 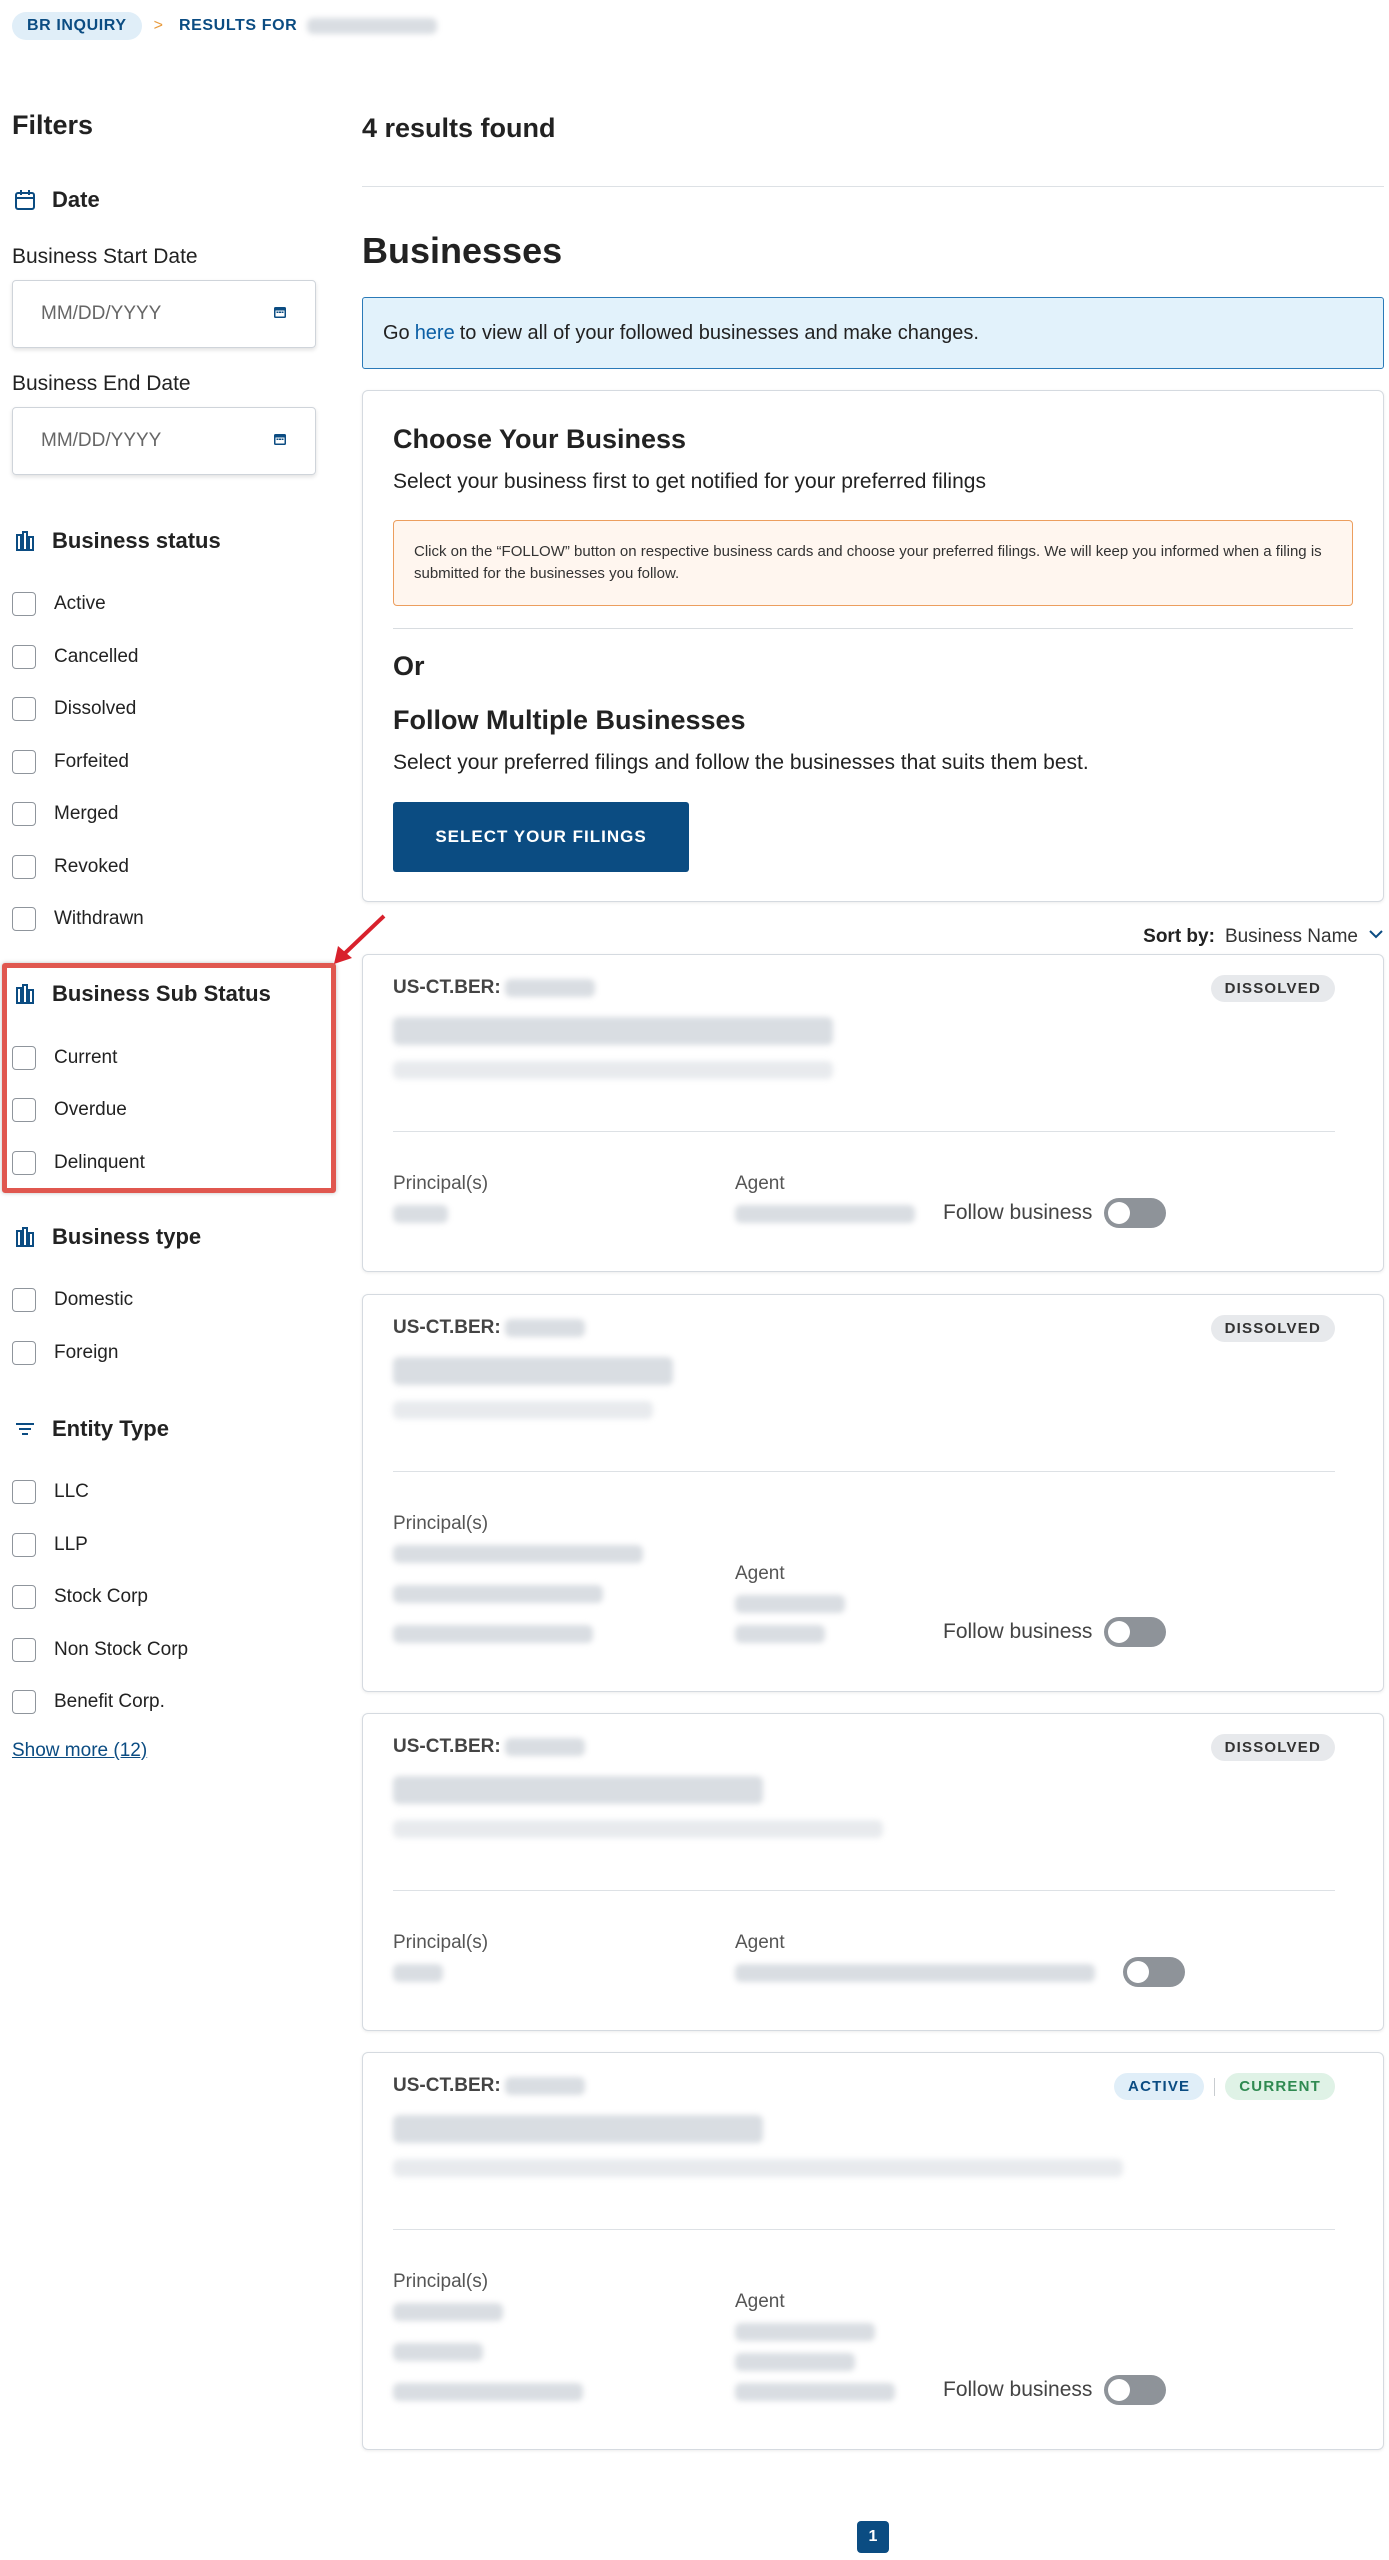 What do you see at coordinates (74, 709) in the screenshot?
I see `status-option-dissolved: Dissolved` at bounding box center [74, 709].